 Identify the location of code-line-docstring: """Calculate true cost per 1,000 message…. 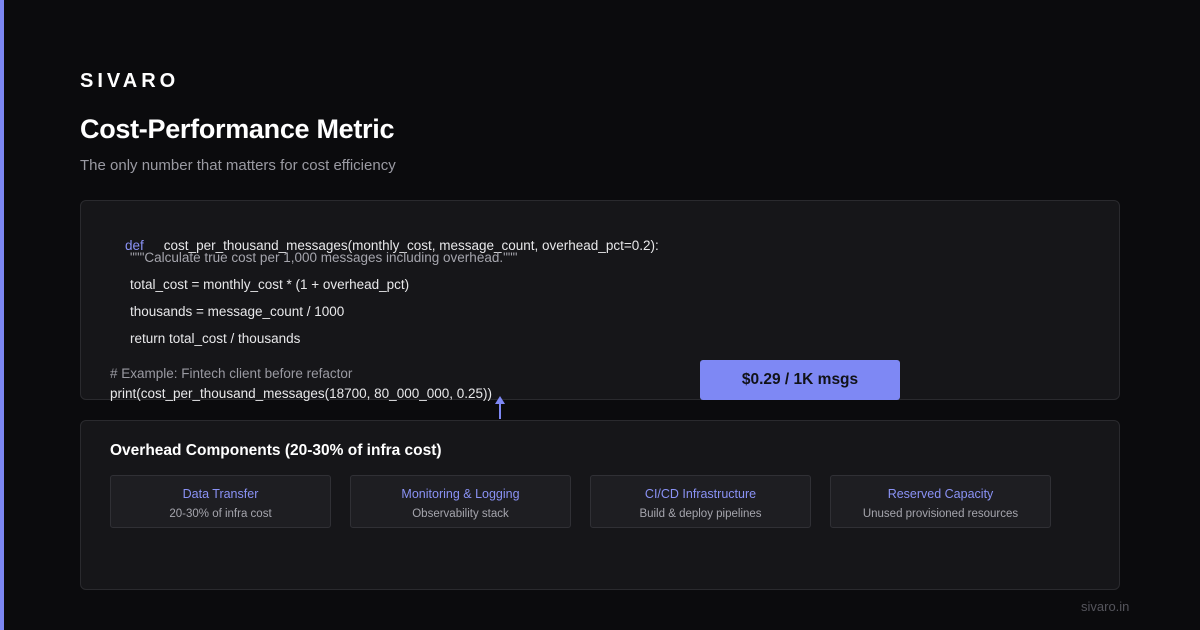
(324, 257).